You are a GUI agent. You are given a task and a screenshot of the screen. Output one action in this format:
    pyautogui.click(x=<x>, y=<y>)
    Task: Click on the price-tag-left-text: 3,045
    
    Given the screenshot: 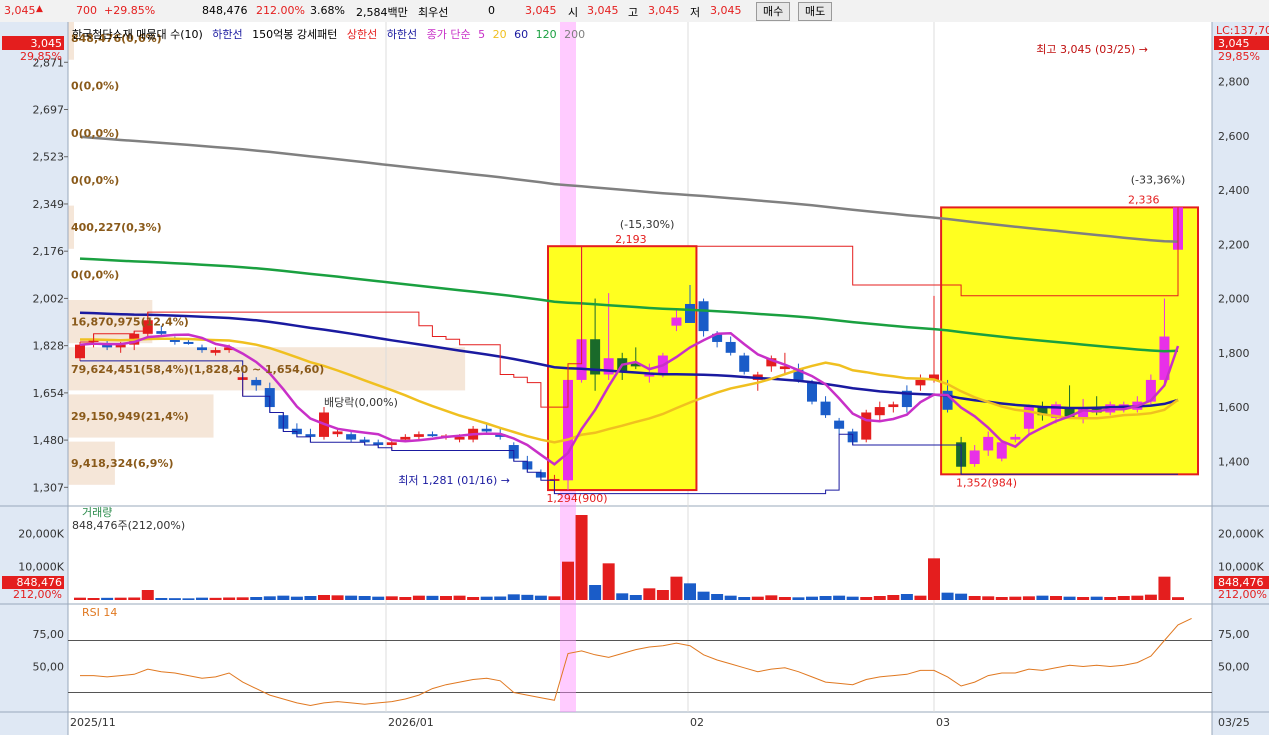 What is the action you would take?
    pyautogui.click(x=47, y=43)
    